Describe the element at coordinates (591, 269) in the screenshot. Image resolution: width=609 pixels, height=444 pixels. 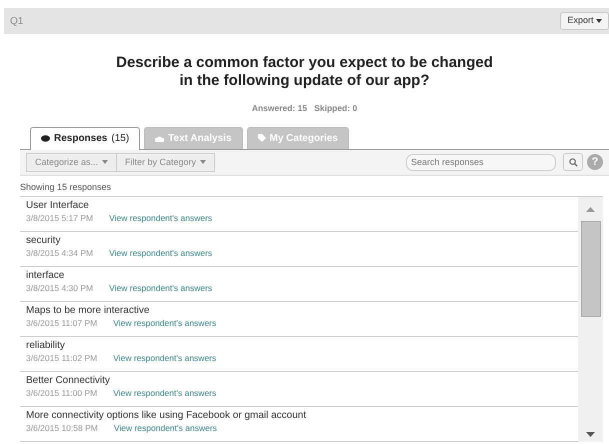
I see `scroll-thumb` at that location.